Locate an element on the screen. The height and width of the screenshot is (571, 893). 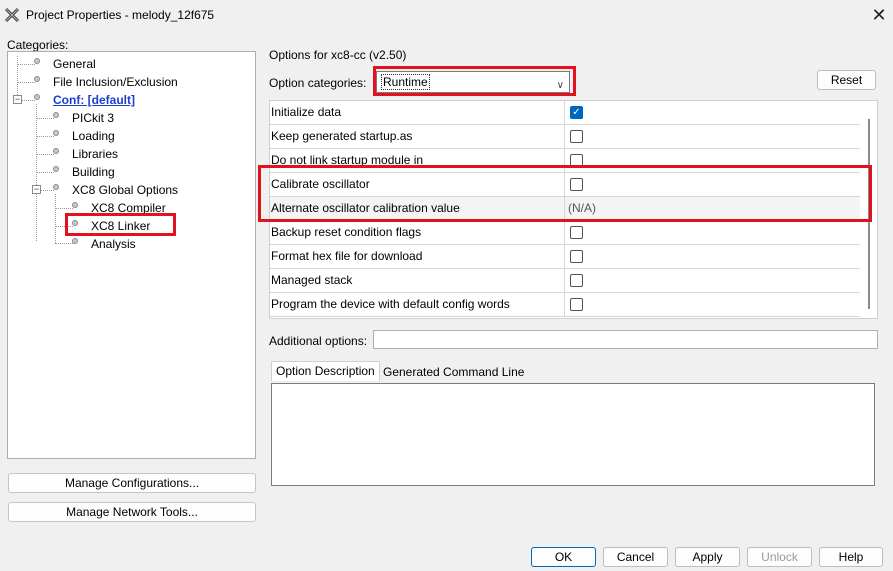
highlight-box-xc8-linker is located at coordinates (120, 224).